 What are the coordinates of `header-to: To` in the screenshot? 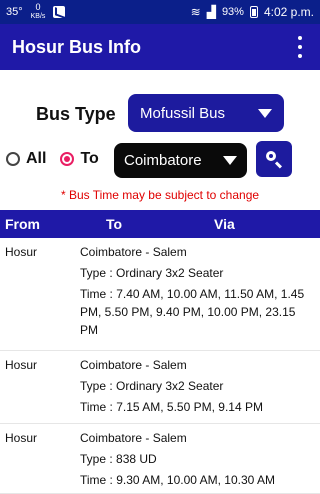 It's located at (114, 224).